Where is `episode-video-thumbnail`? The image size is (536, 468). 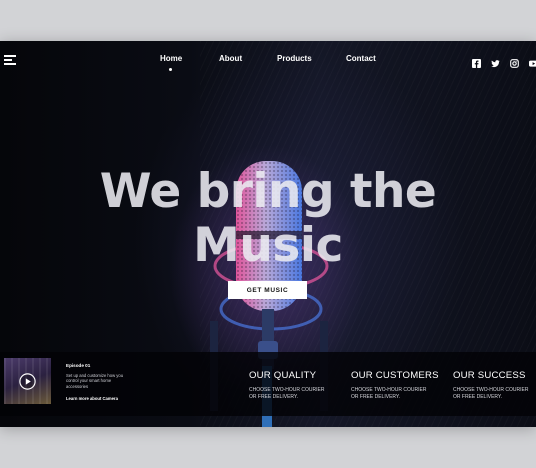 episode-video-thumbnail is located at coordinates (27, 381).